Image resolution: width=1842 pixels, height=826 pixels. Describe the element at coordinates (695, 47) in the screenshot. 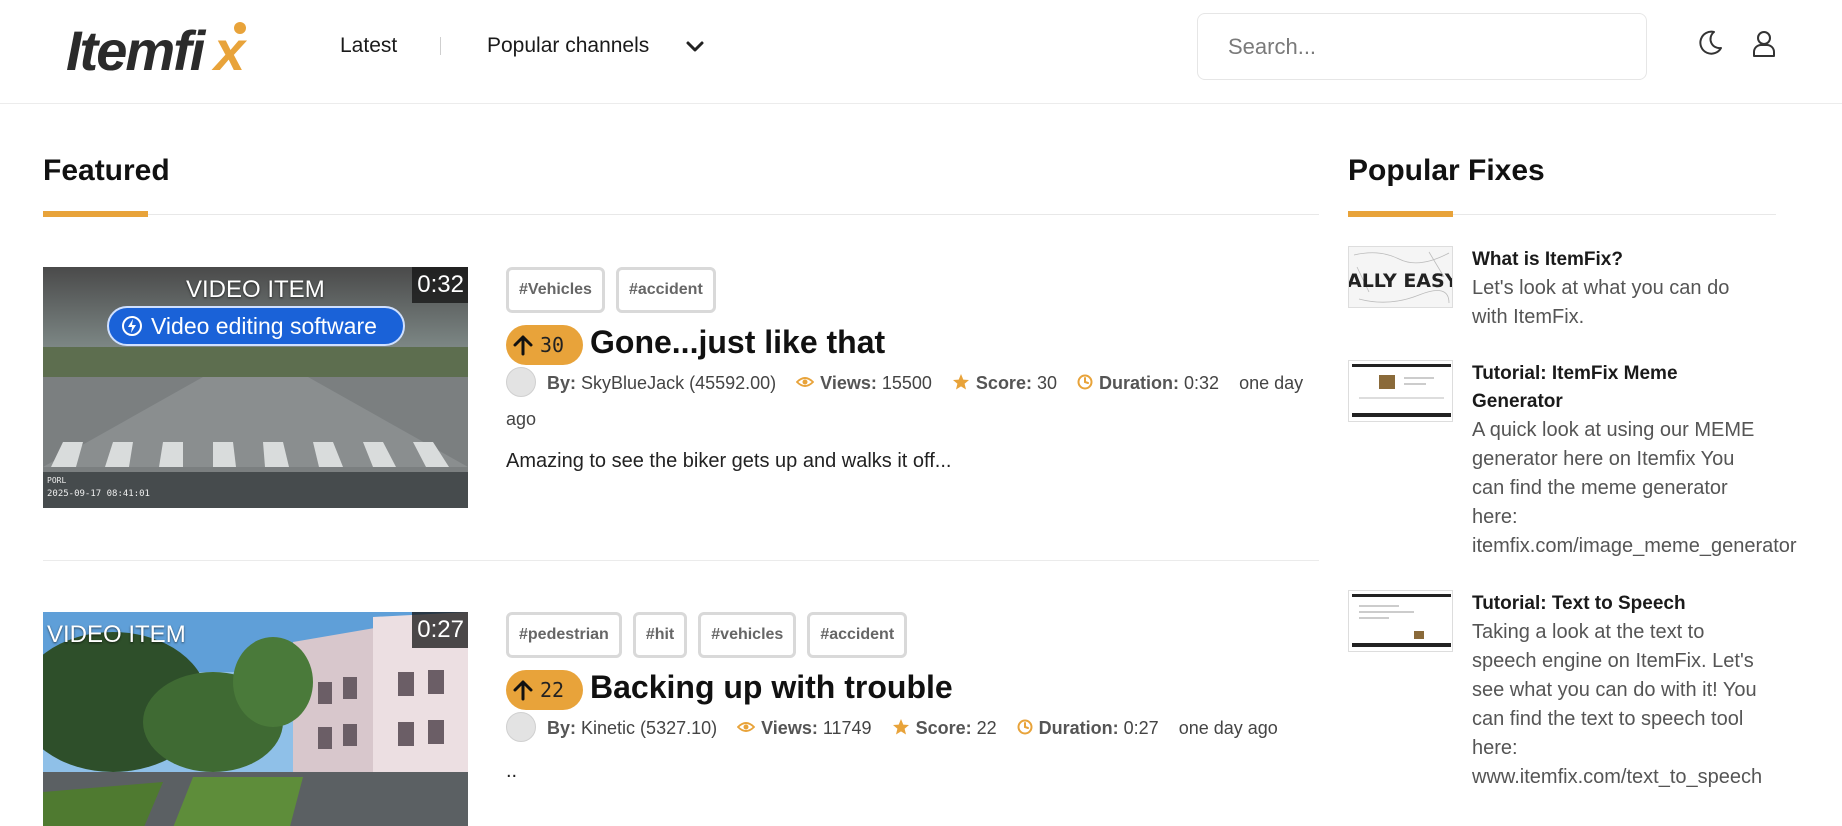

I see `chevron-down-icon` at that location.